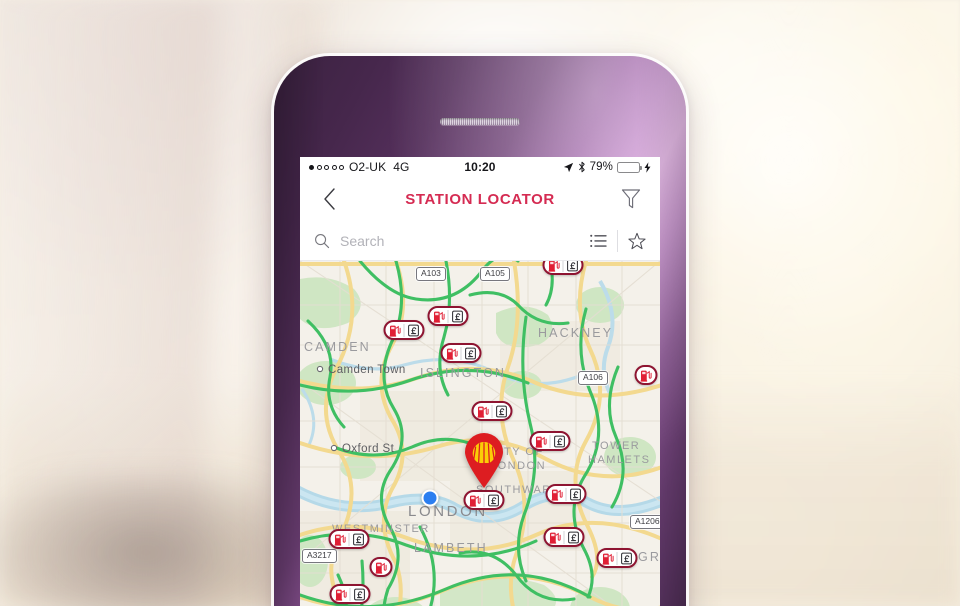 The width and height of the screenshot is (960, 606). Describe the element at coordinates (337, 347) in the screenshot. I see `map-area-label: CAMDEN` at that location.